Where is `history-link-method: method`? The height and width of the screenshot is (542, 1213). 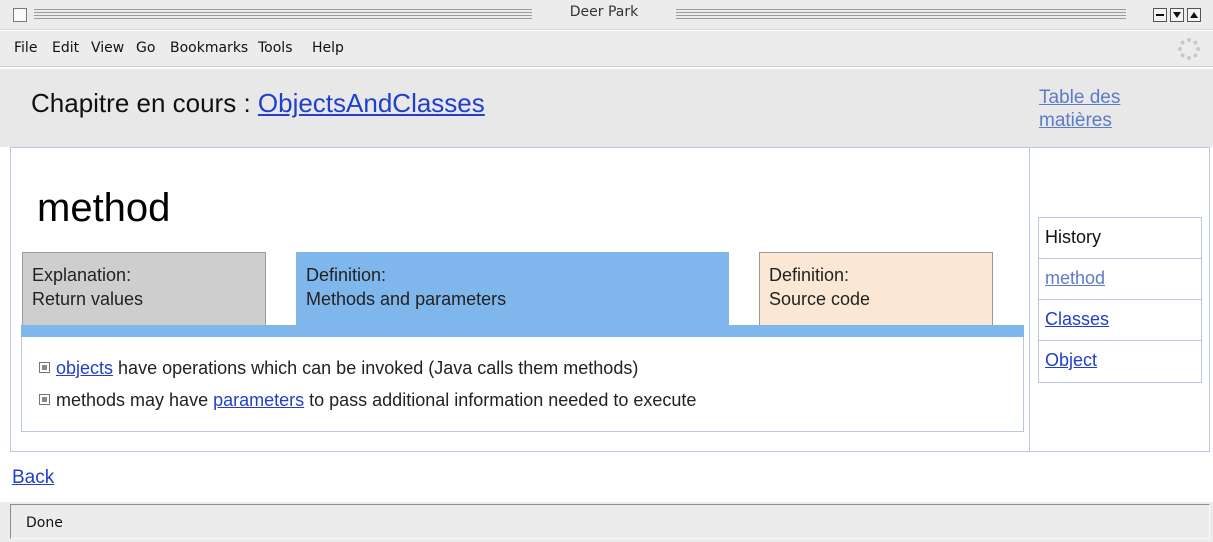 history-link-method: method is located at coordinates (1075, 278).